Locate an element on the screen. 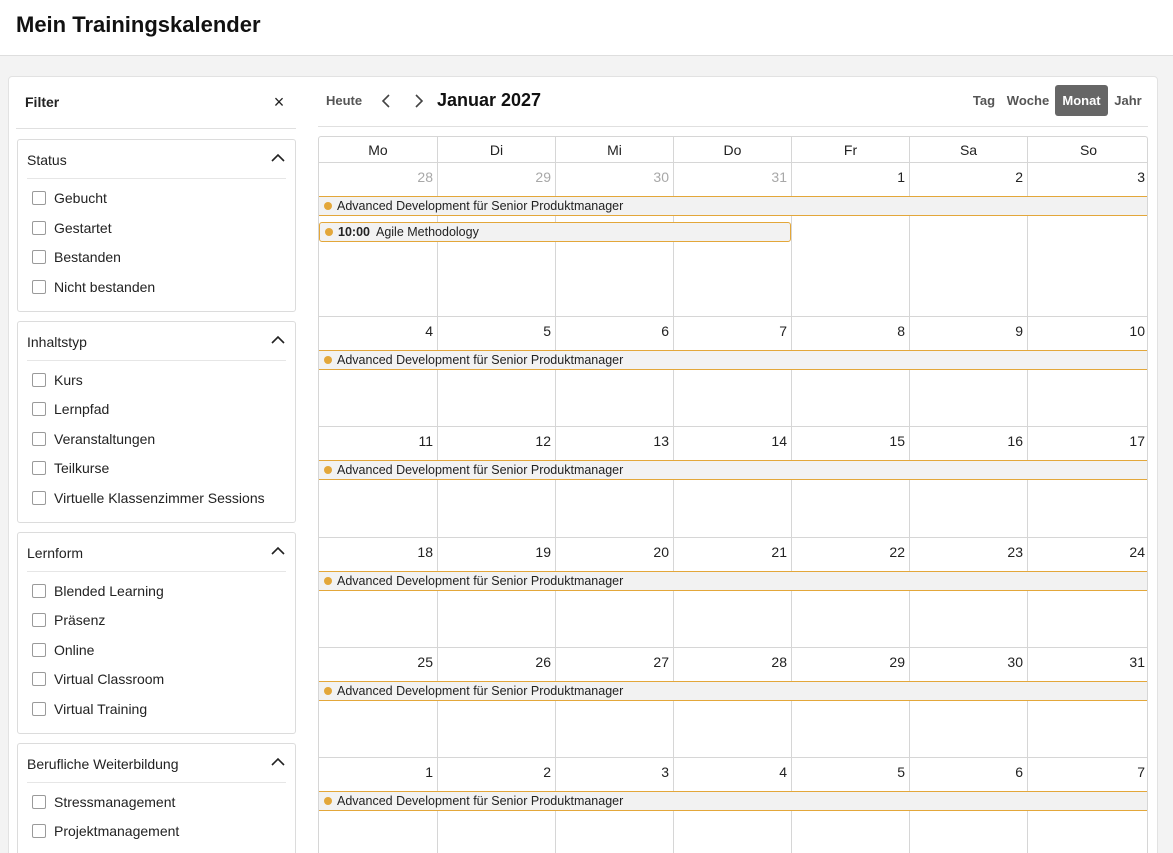 The image size is (1173, 853). day-cell: 25 is located at coordinates (378, 702).